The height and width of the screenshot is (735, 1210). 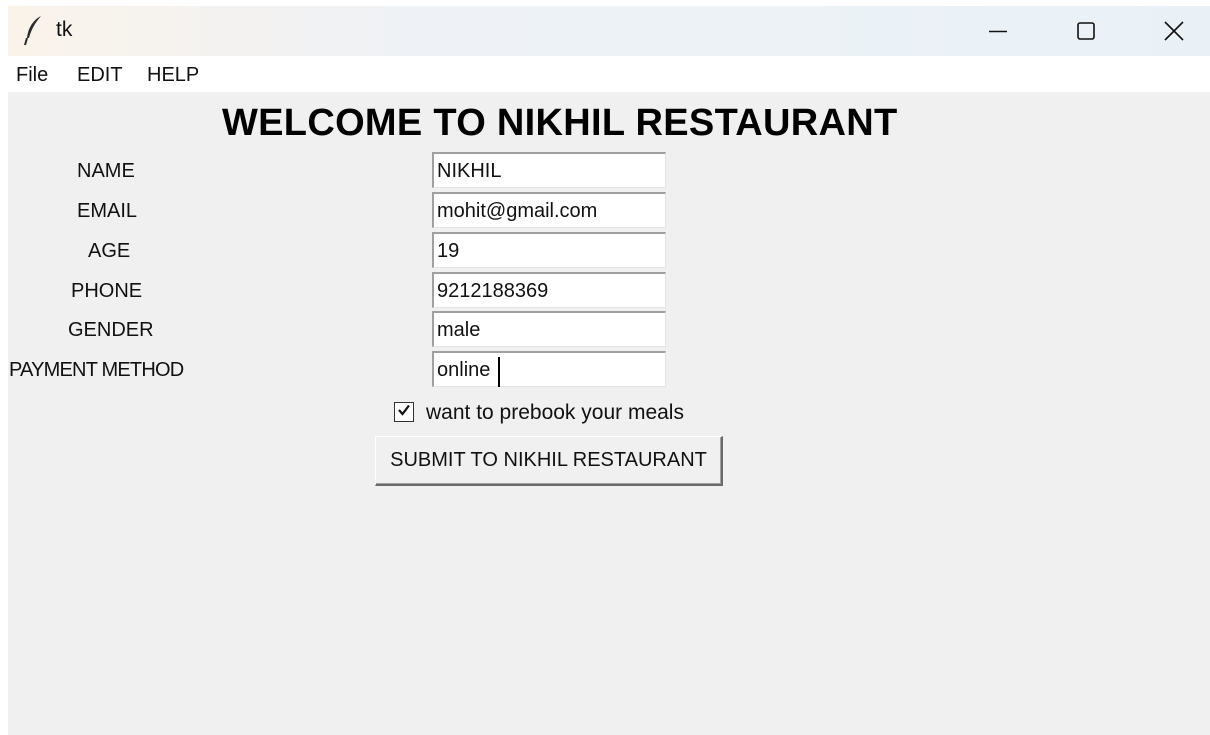 I want to click on email-label: EMAIL, so click(x=107, y=211).